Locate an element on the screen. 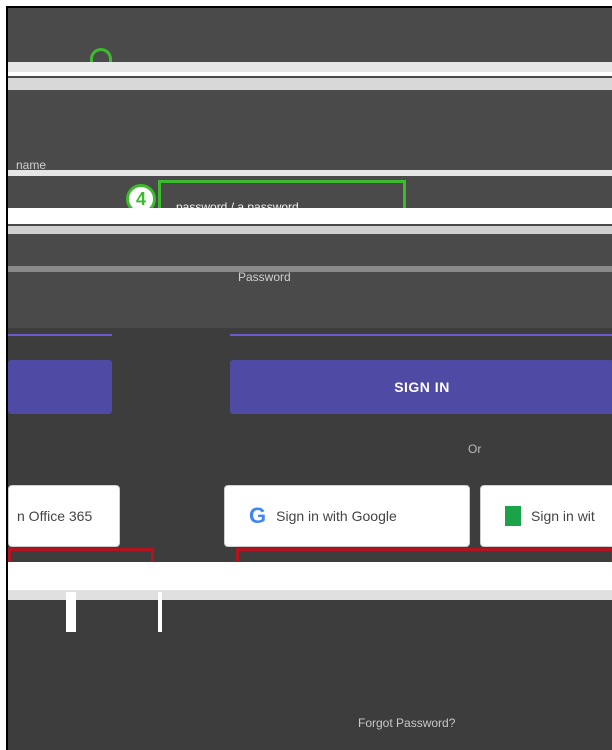  office-button: Sign in wit is located at coordinates (546, 516).